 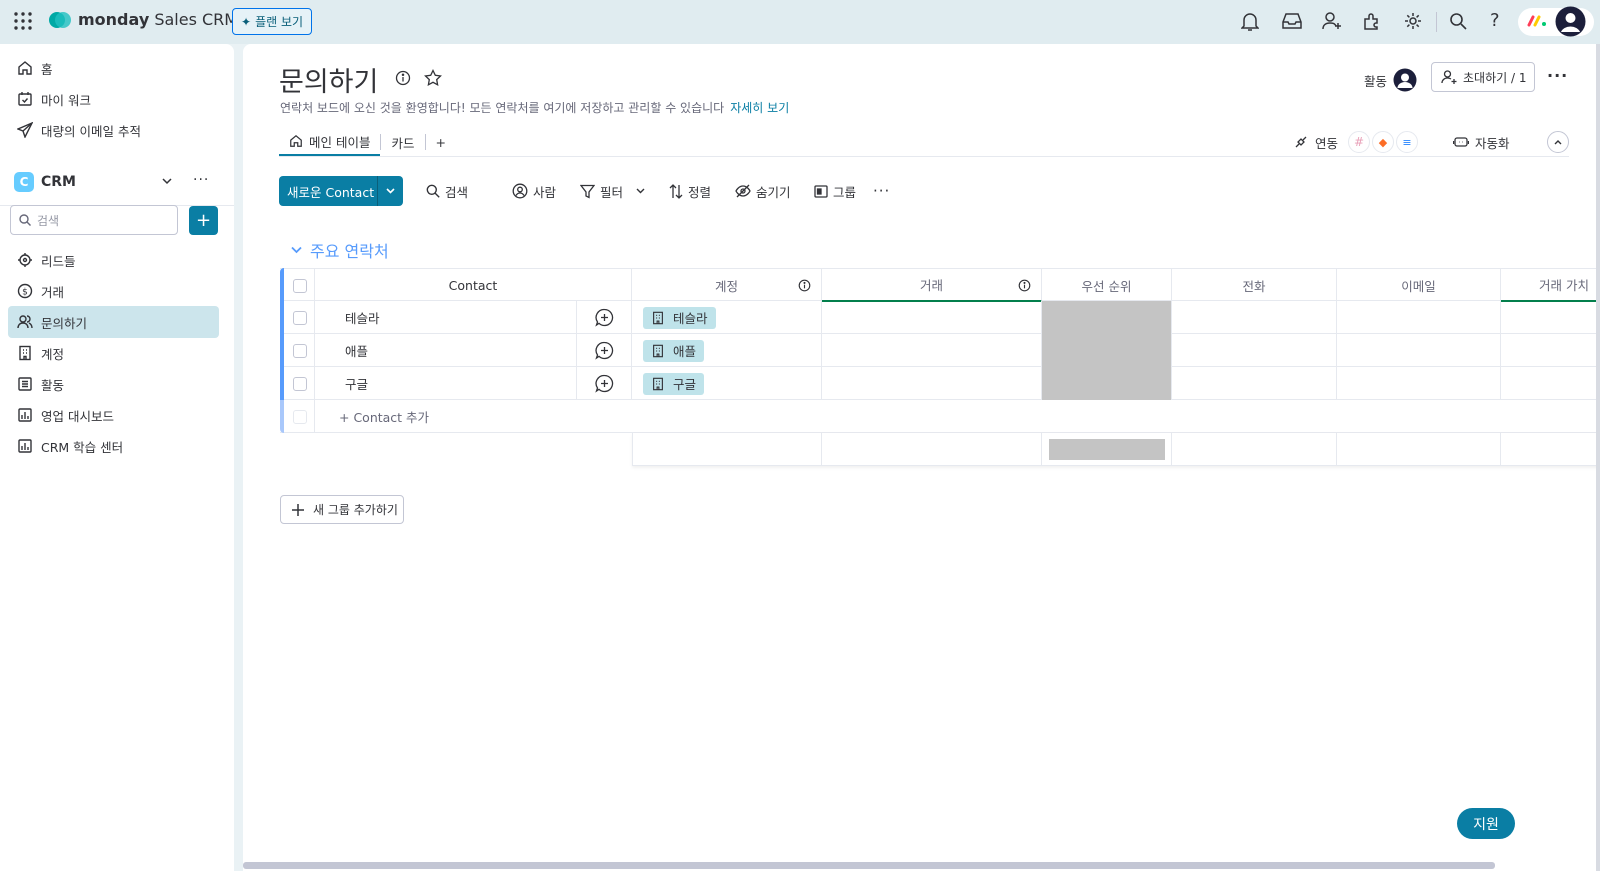 What do you see at coordinates (1107, 449) in the screenshot?
I see `priority-summary` at bounding box center [1107, 449].